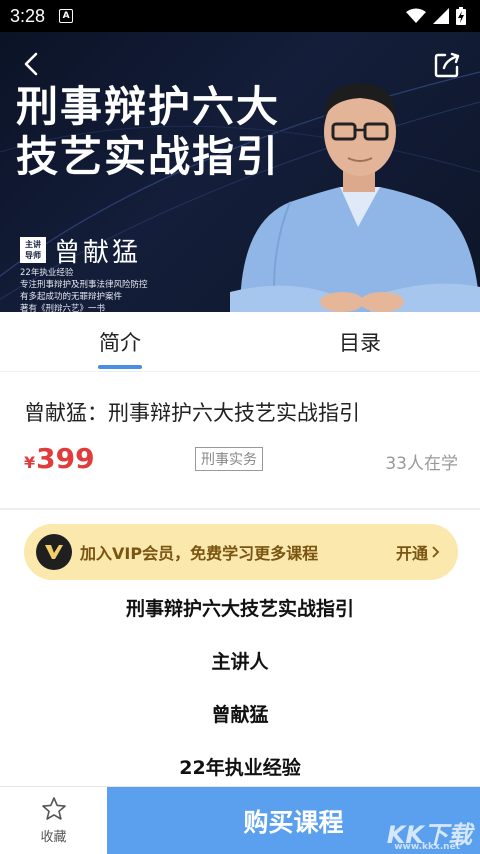  What do you see at coordinates (120, 341) in the screenshot?
I see `tab-intro: 简介` at bounding box center [120, 341].